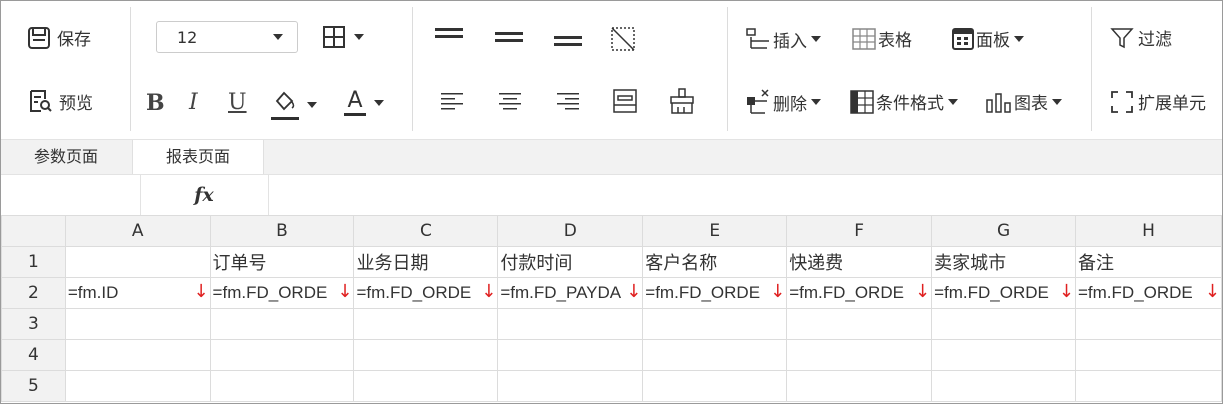 The height and width of the screenshot is (404, 1223). What do you see at coordinates (137, 262) in the screenshot?
I see `cell-a1` at bounding box center [137, 262].